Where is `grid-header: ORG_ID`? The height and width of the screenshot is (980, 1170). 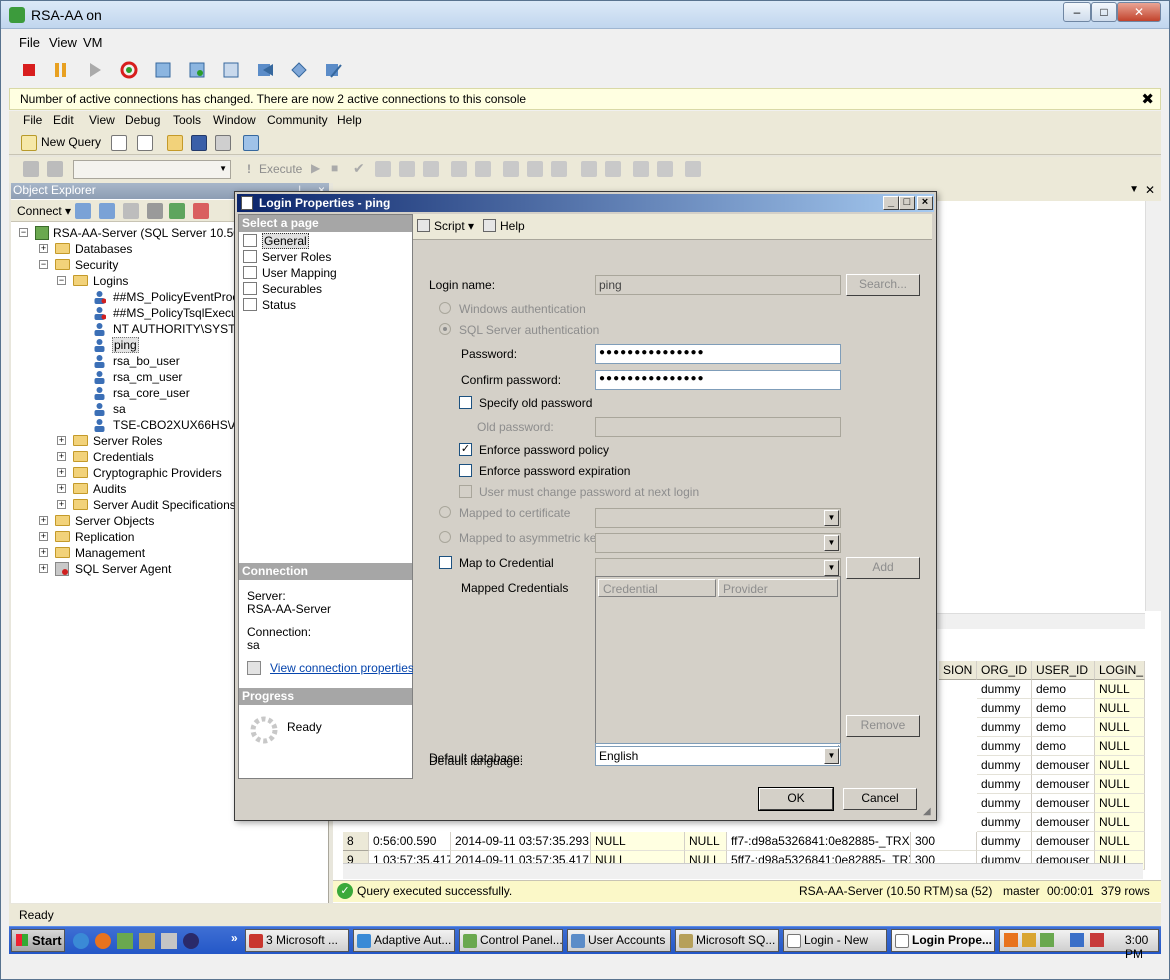
grid-header: ORG_ID is located at coordinates (1004, 670).